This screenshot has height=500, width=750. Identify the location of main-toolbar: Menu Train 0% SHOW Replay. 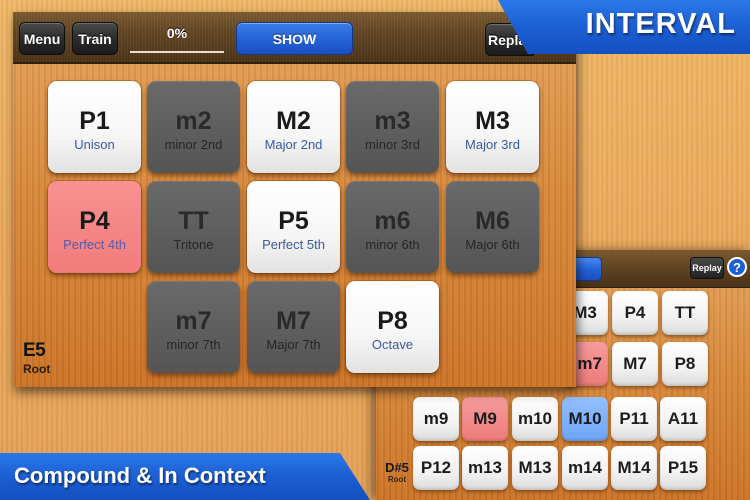
(294, 38).